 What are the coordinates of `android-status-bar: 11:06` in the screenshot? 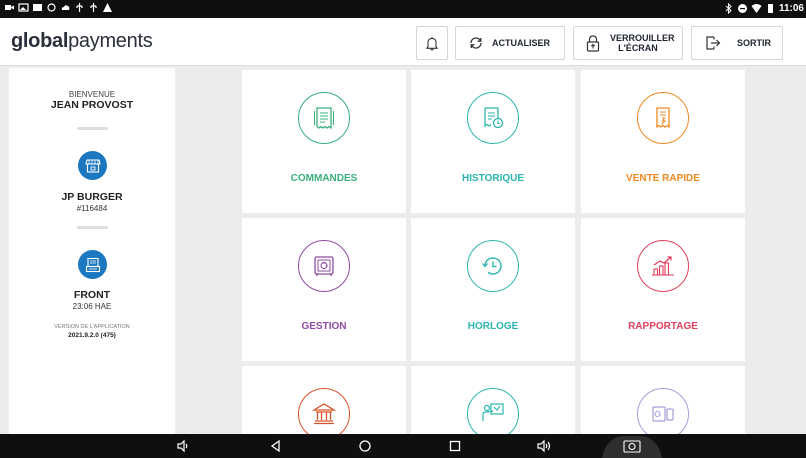 It's located at (403, 9).